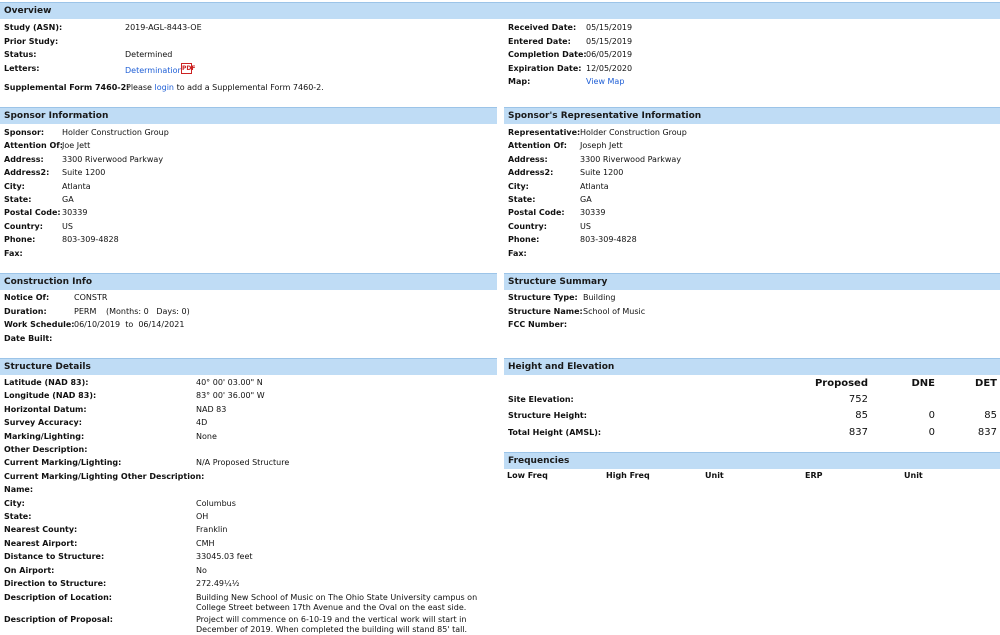  I want to click on structure-detail-label: Distance to Structure:, so click(54, 557).